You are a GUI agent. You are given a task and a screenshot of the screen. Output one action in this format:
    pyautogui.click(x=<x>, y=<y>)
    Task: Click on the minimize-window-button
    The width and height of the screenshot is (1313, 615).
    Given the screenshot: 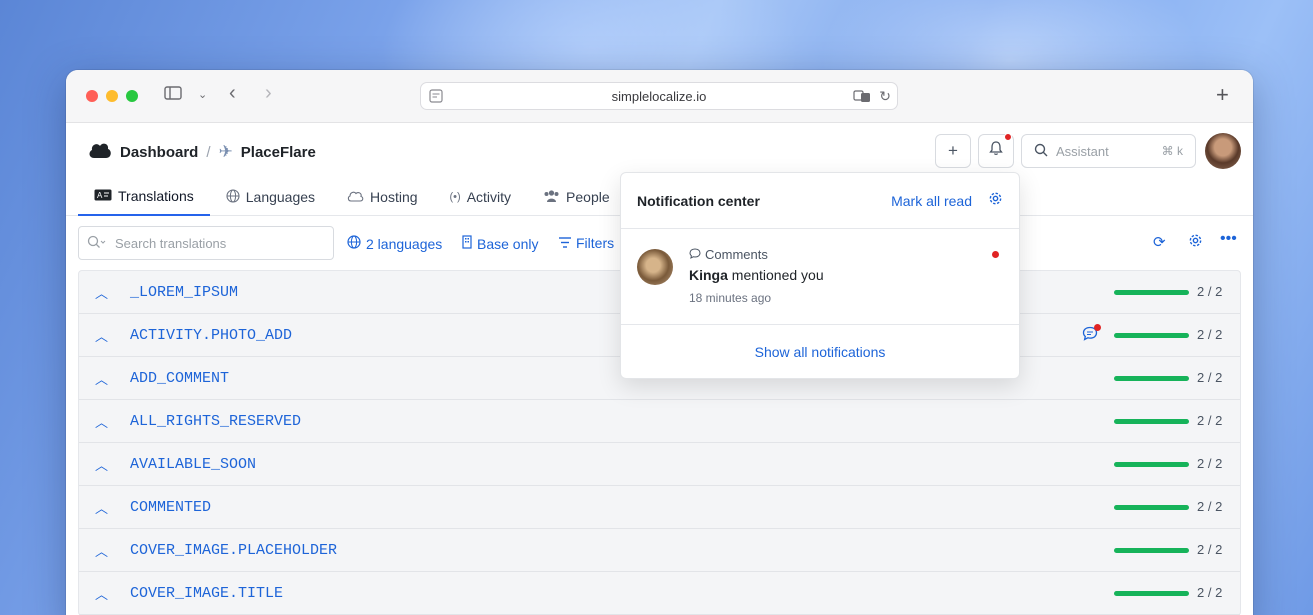 What is the action you would take?
    pyautogui.click(x=112, y=96)
    